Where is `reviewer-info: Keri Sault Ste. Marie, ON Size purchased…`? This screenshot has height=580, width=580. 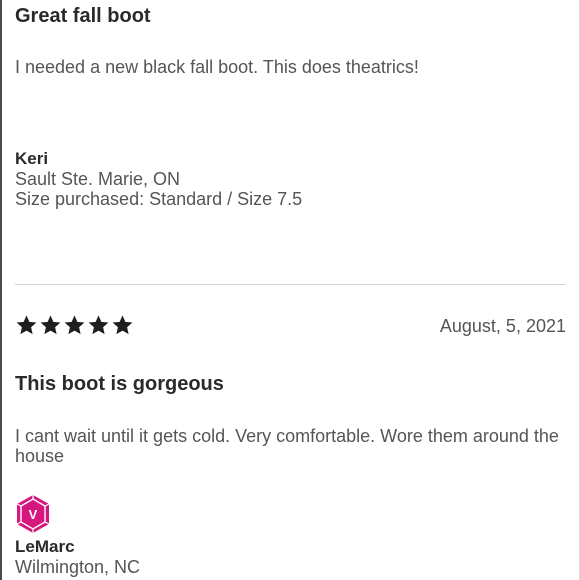
reviewer-info: Keri Sault Ste. Marie, ON Size purchased… is located at coordinates (290, 179).